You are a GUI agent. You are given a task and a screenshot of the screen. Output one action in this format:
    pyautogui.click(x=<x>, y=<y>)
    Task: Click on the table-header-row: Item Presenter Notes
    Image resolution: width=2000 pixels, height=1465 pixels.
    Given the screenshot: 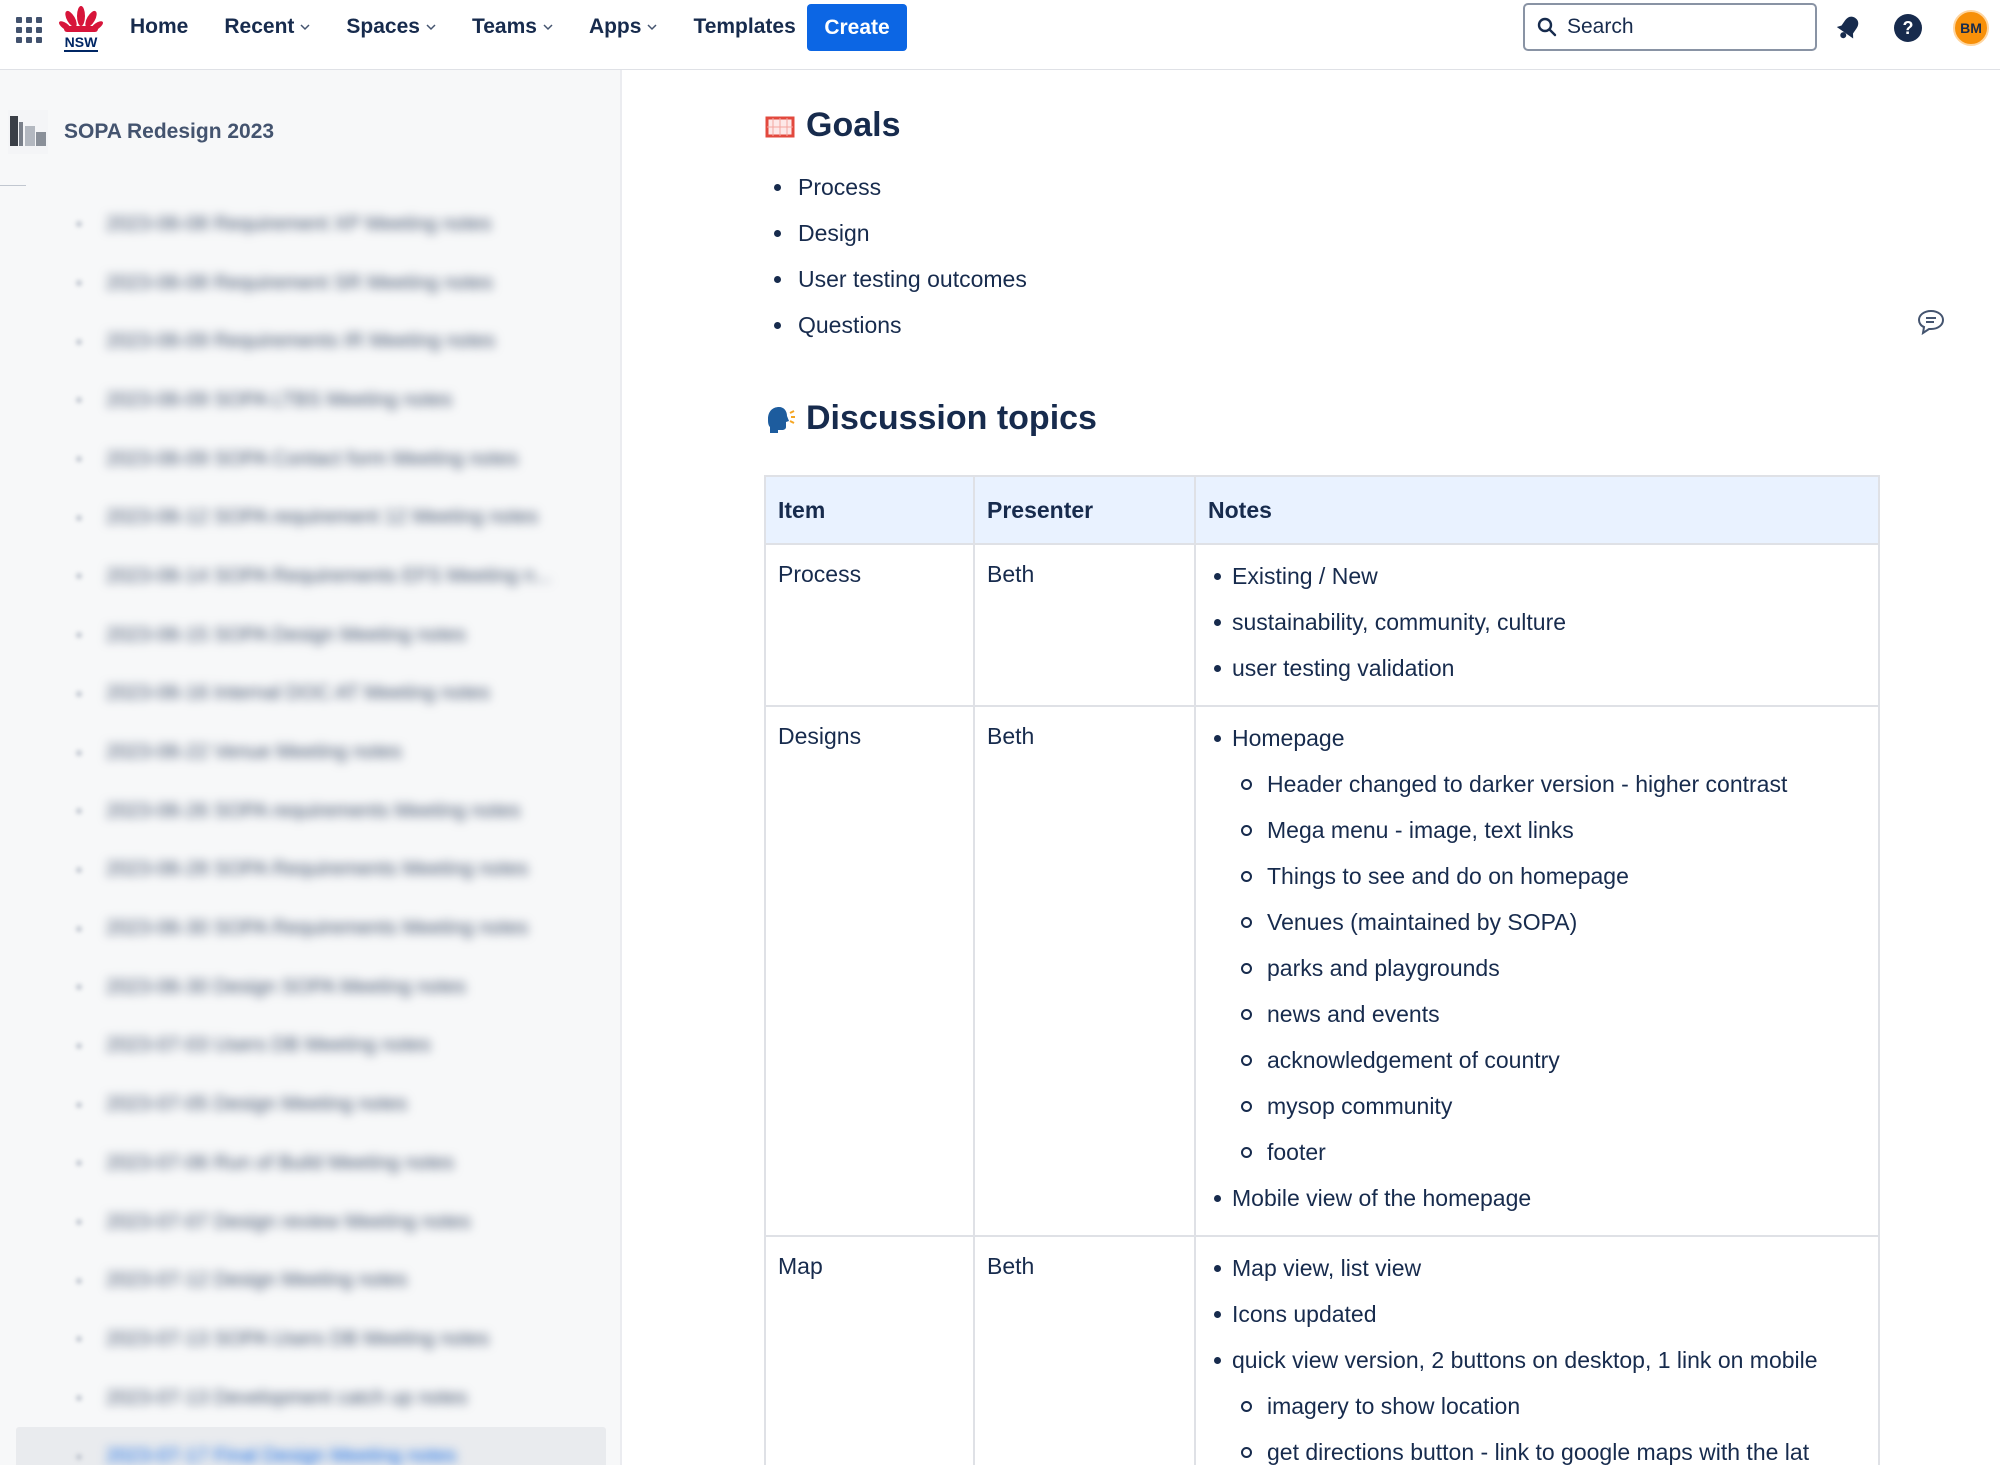 What is the action you would take?
    pyautogui.click(x=1322, y=510)
    